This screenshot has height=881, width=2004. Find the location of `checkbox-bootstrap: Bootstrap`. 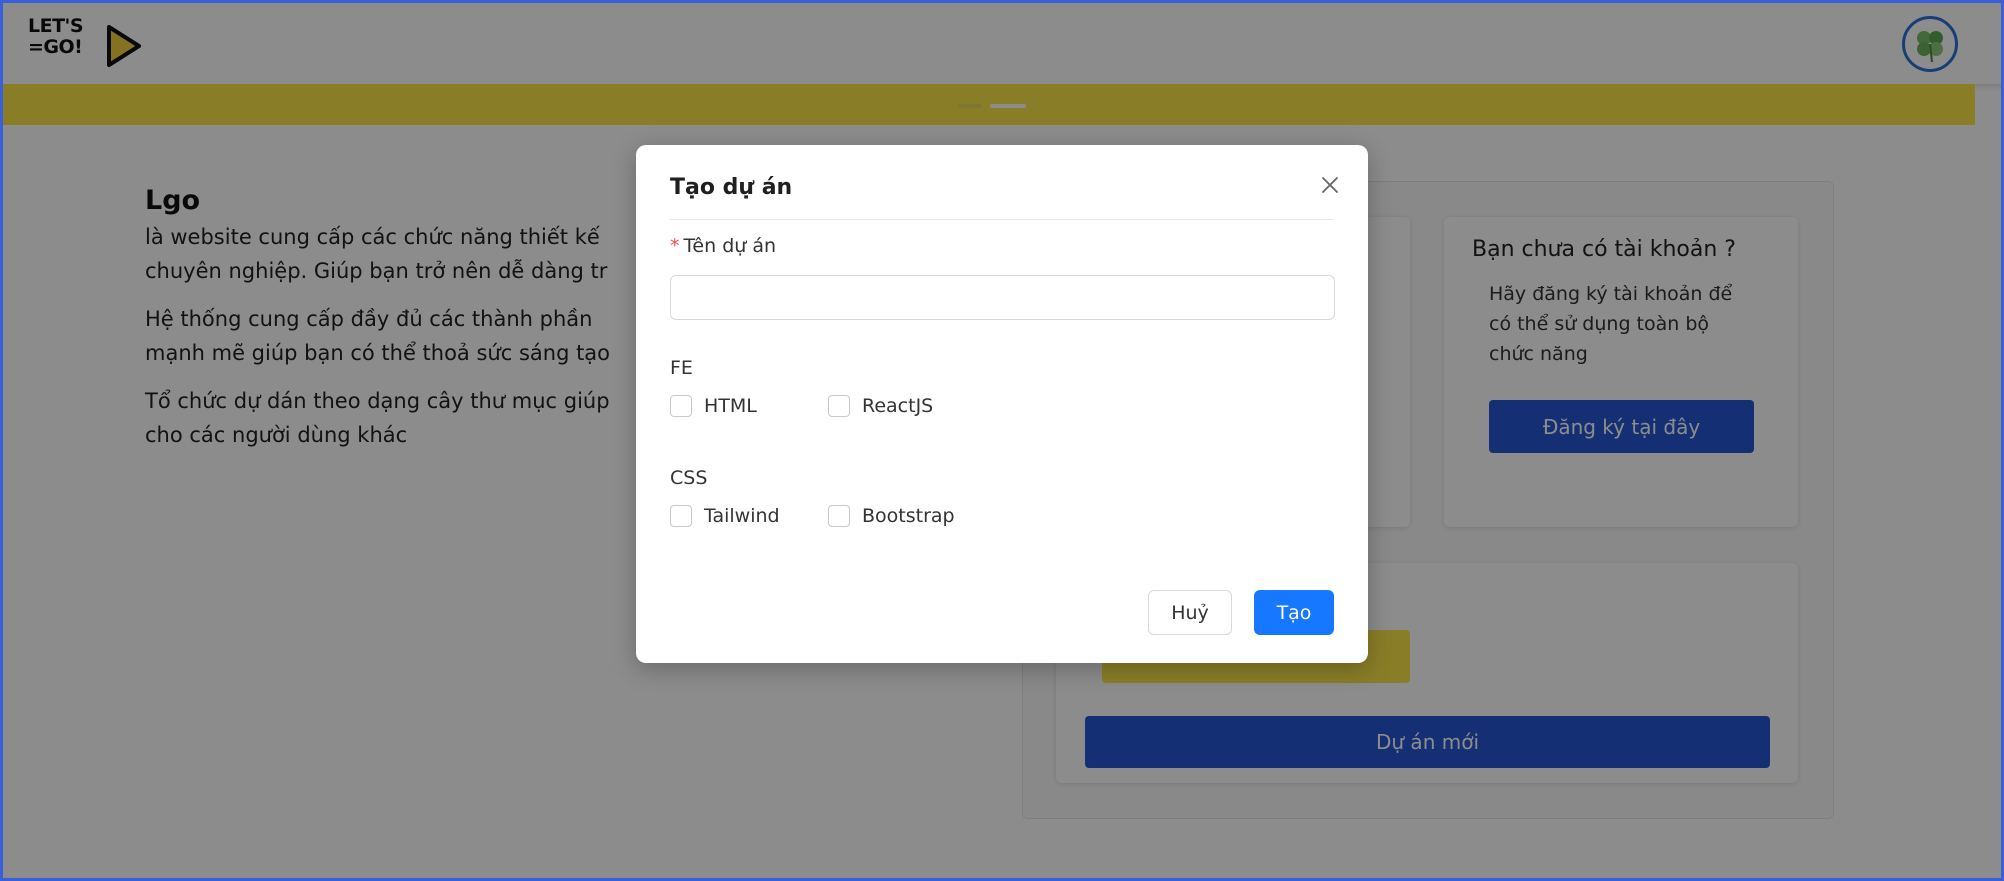

checkbox-bootstrap: Bootstrap is located at coordinates (891, 516).